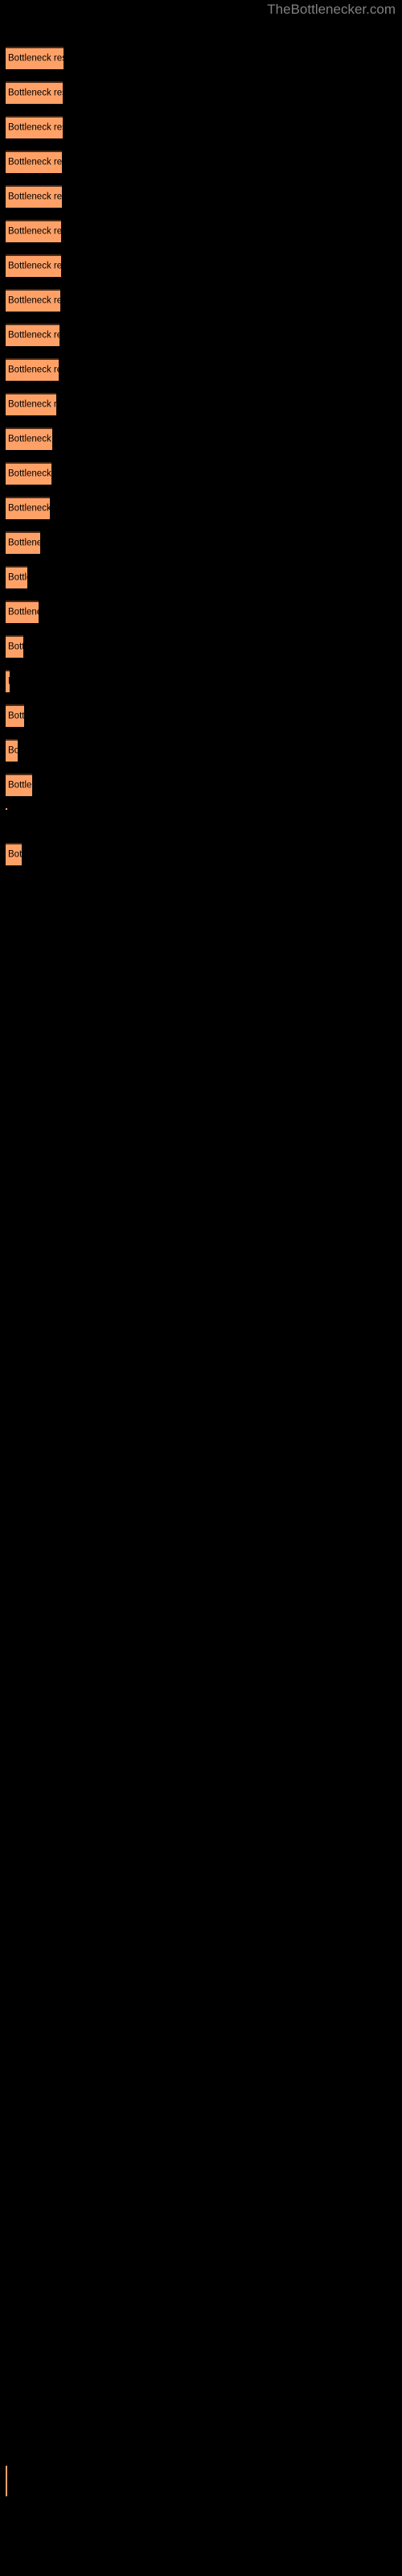  I want to click on bar-14: Bottleneck result, so click(28, 508).